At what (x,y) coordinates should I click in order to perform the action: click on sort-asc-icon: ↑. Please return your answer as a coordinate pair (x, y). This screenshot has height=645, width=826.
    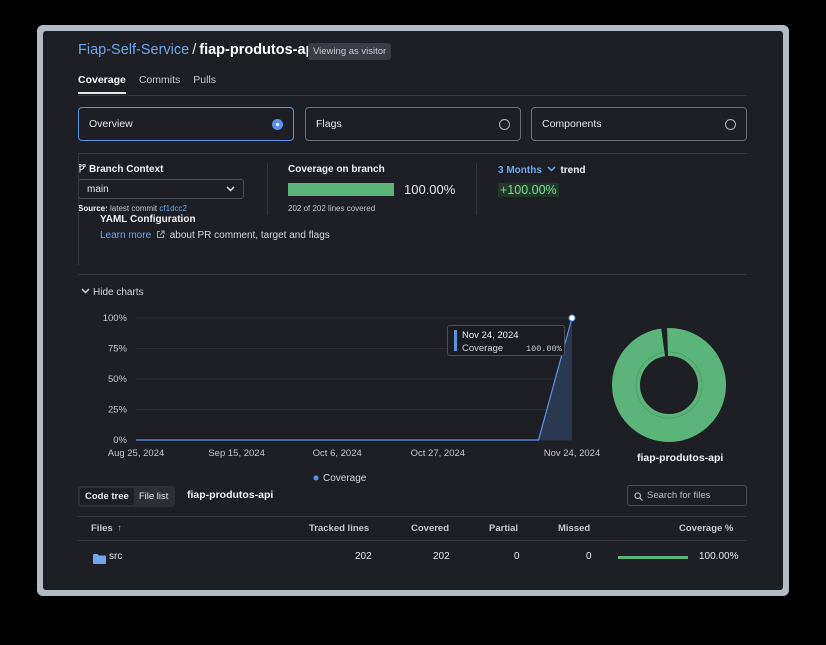
    Looking at the image, I should click on (120, 528).